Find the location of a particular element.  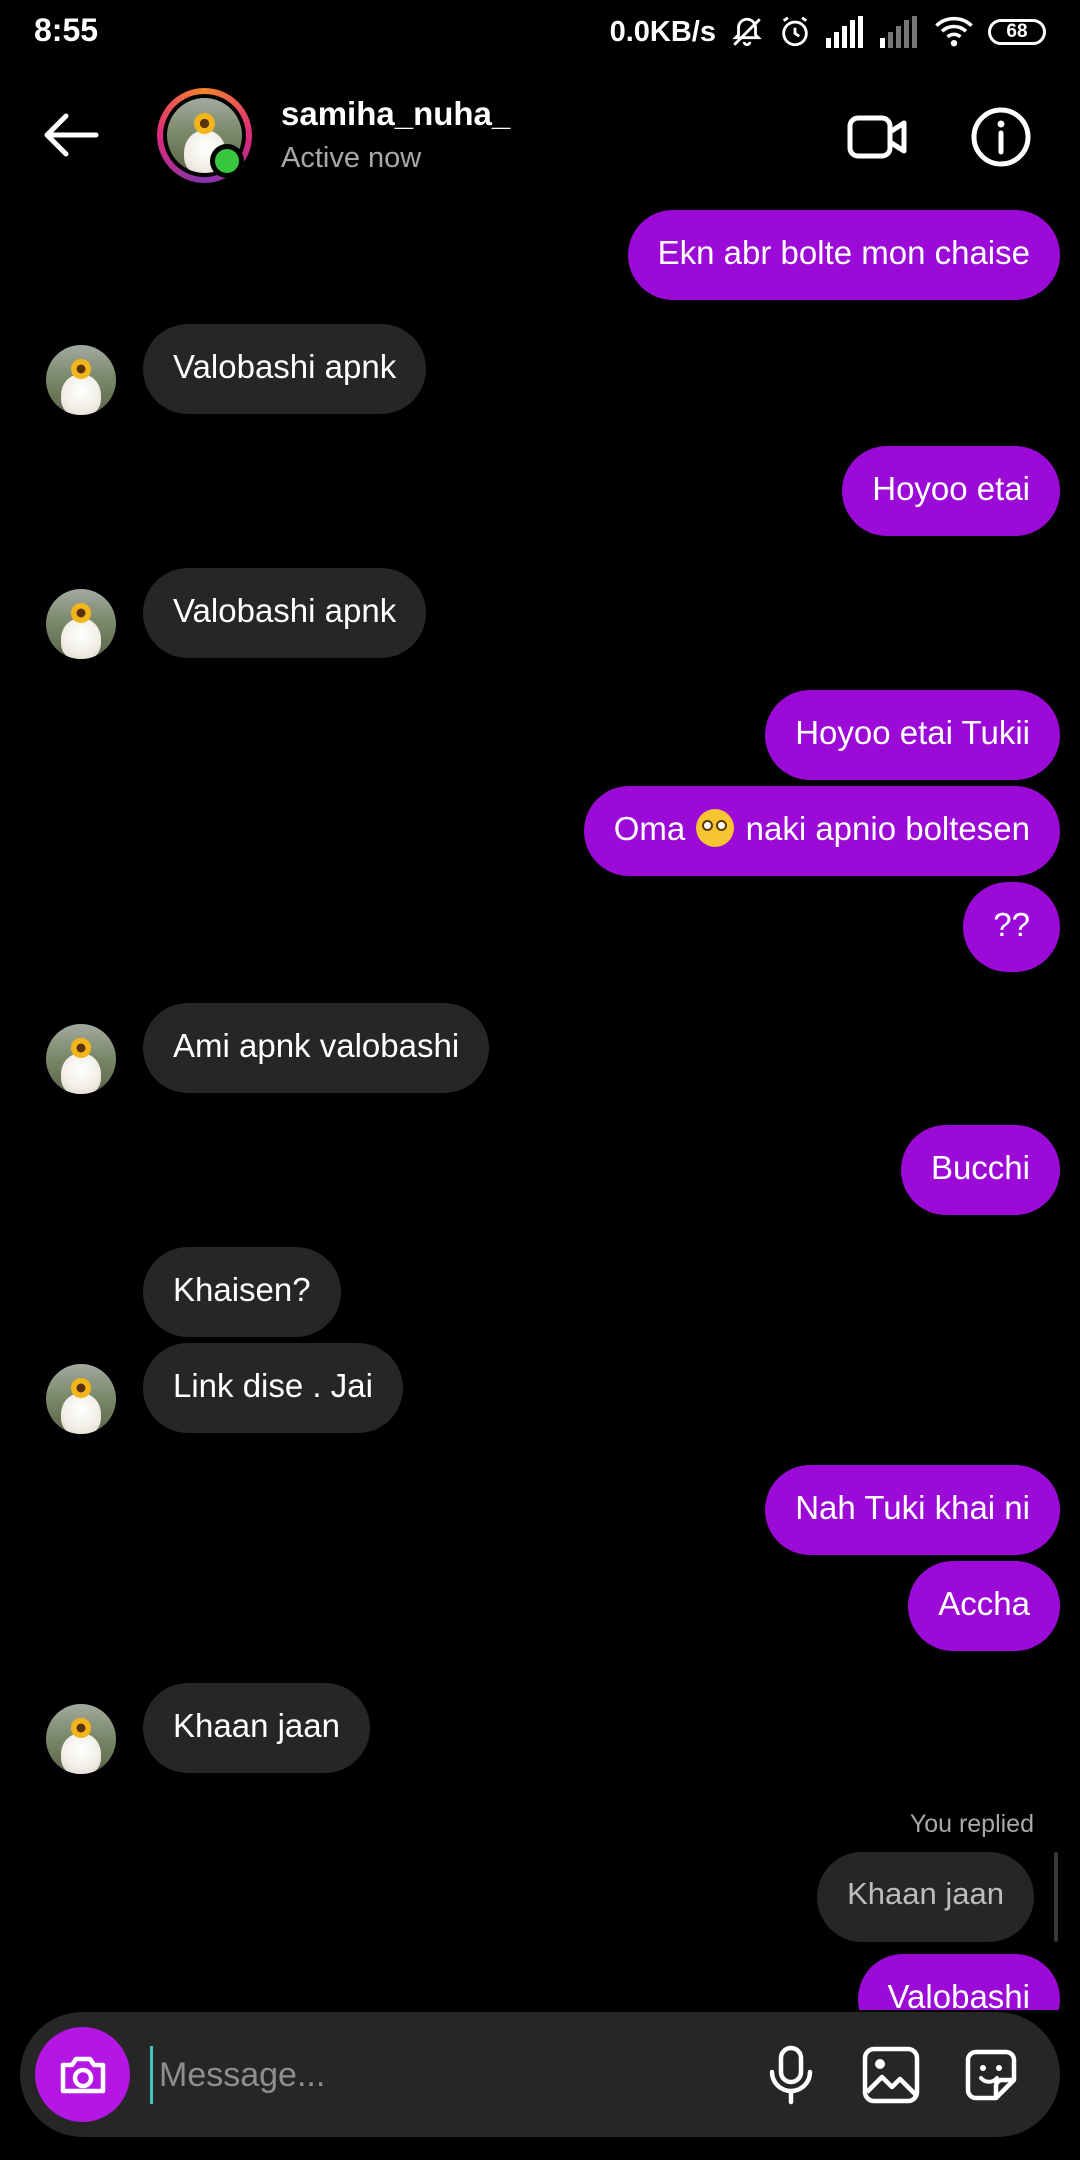

muted-bell-icon is located at coordinates (747, 32).